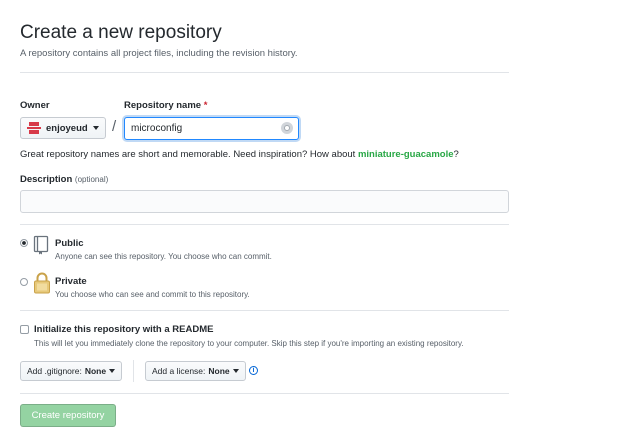  Describe the element at coordinates (253, 370) in the screenshot. I see `info-icon: i` at that location.